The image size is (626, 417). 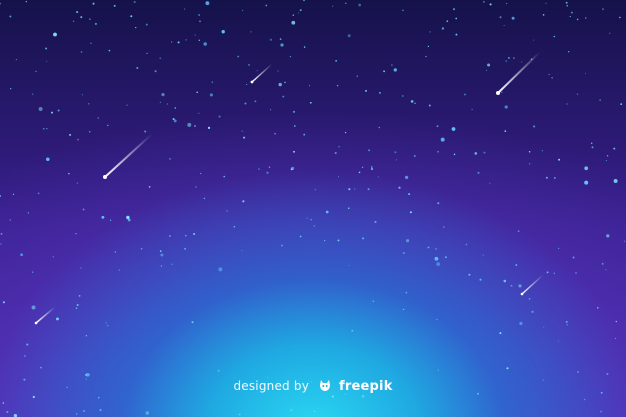 What do you see at coordinates (271, 386) in the screenshot?
I see `designed-by-text: designed by` at bounding box center [271, 386].